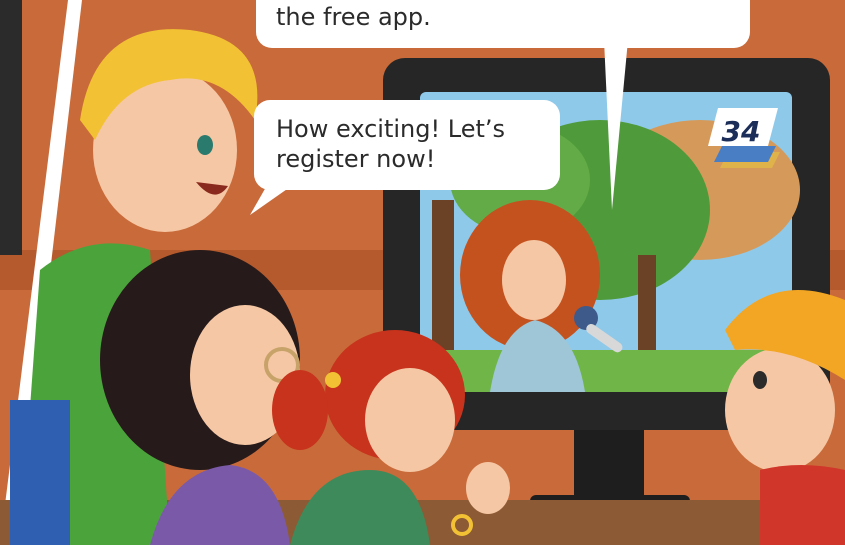  I want to click on channel-badge-number: 34, so click(741, 131).